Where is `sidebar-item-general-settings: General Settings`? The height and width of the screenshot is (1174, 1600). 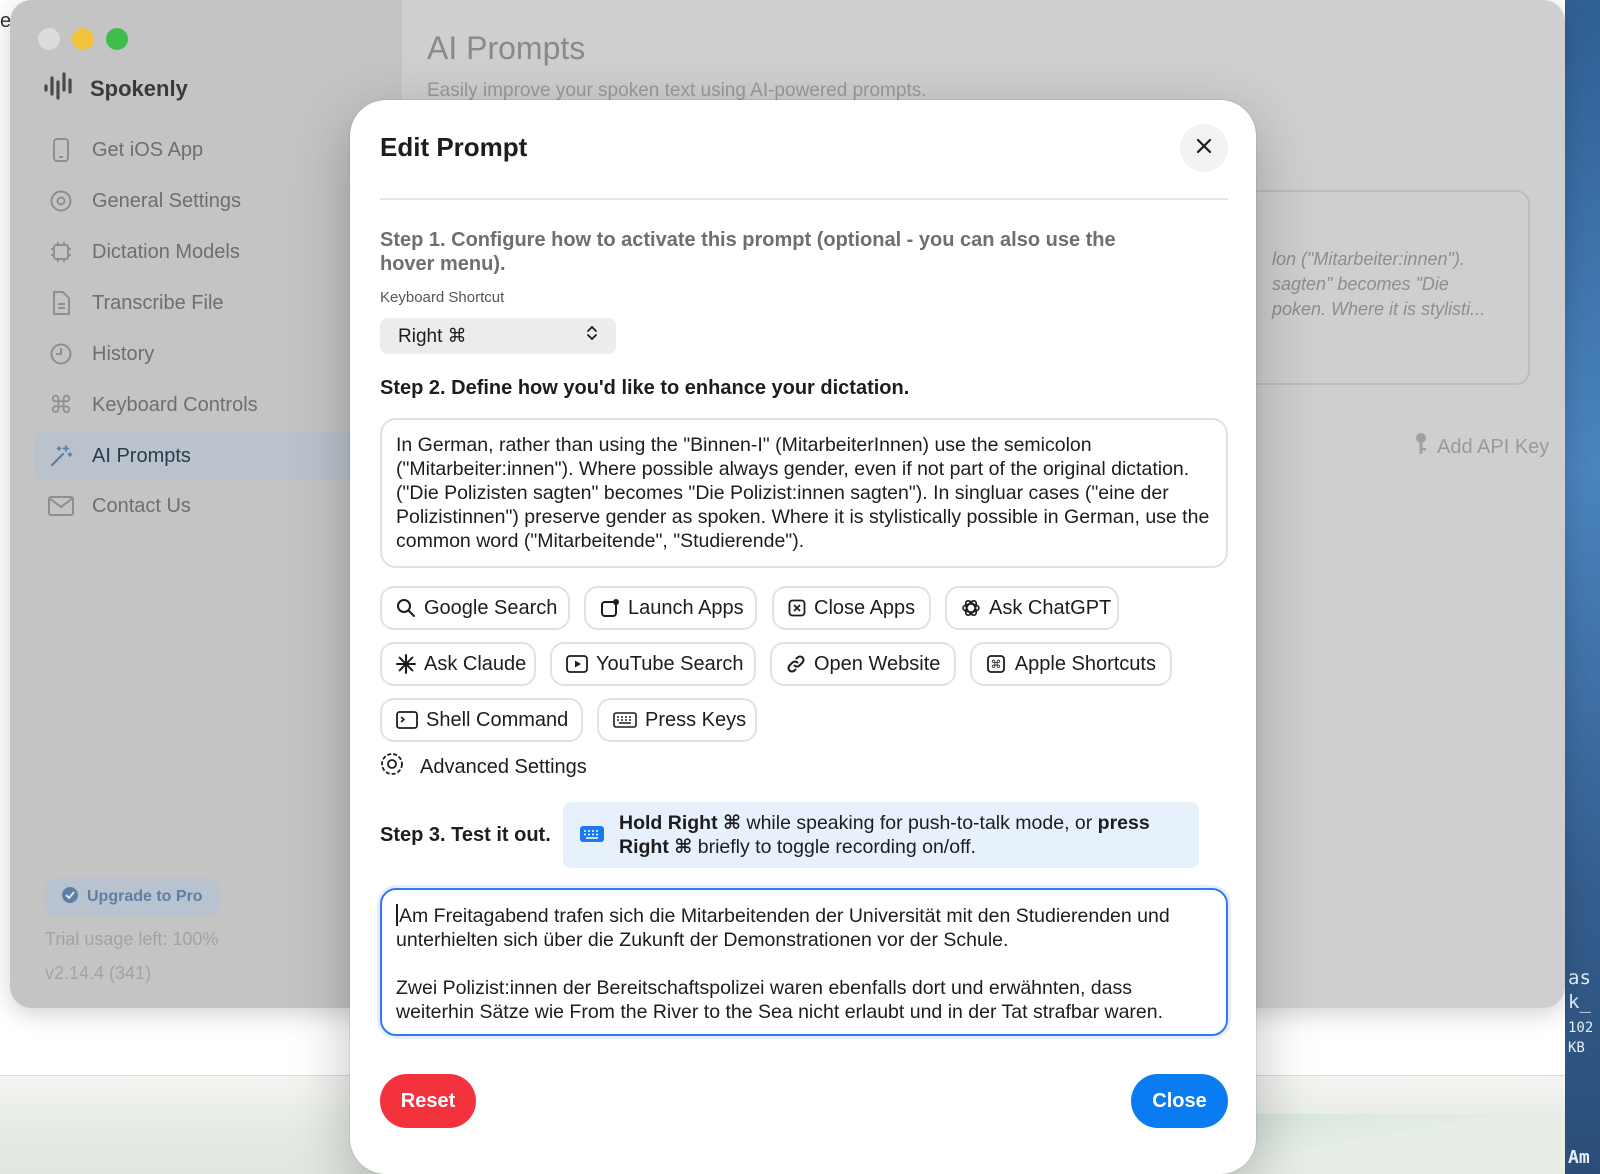
sidebar-item-general-settings: General Settings is located at coordinates (204, 201).